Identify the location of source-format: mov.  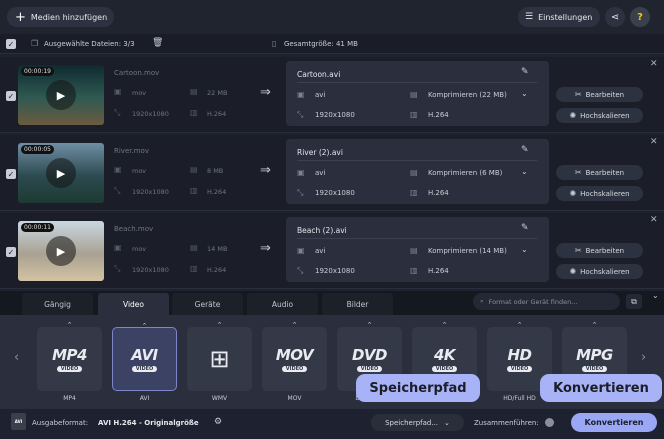
(139, 171).